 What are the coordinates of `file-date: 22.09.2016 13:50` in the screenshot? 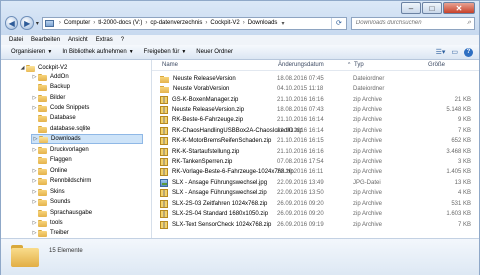 It's located at (300, 193).